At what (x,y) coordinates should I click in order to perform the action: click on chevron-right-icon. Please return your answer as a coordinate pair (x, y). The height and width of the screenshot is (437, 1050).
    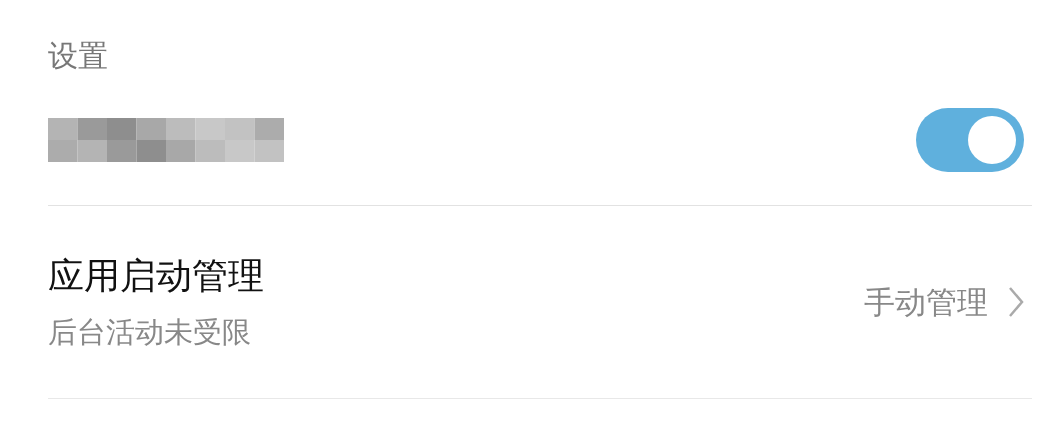
    Looking at the image, I should click on (1016, 302).